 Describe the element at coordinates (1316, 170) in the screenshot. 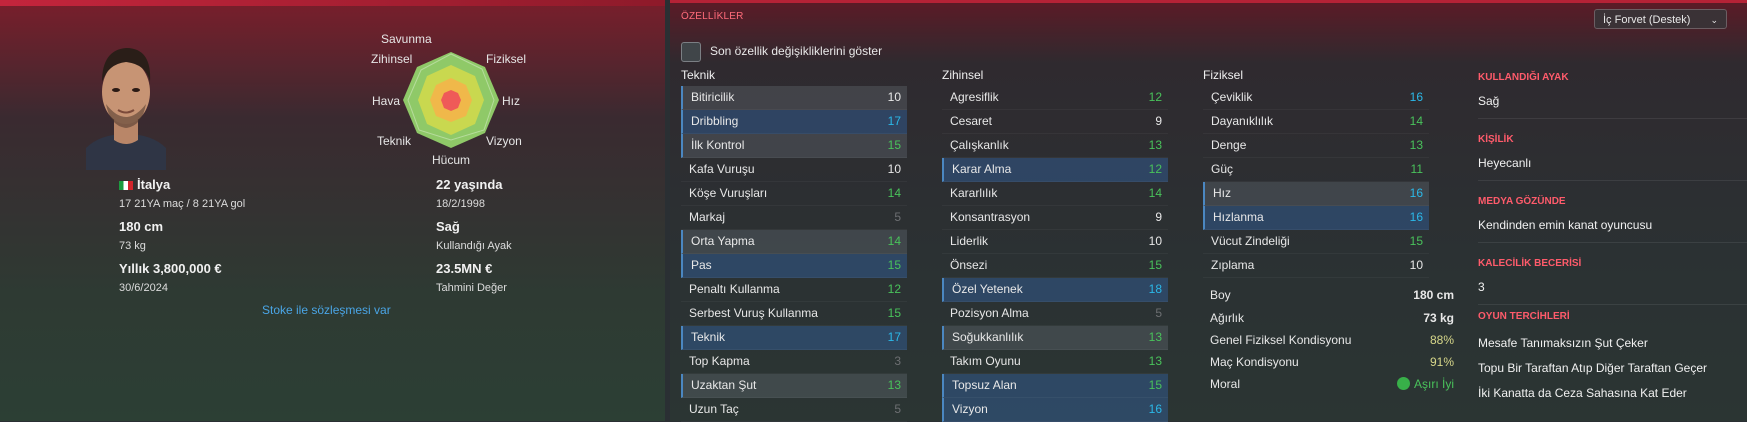

I see `attribute-row: Güç 11` at that location.